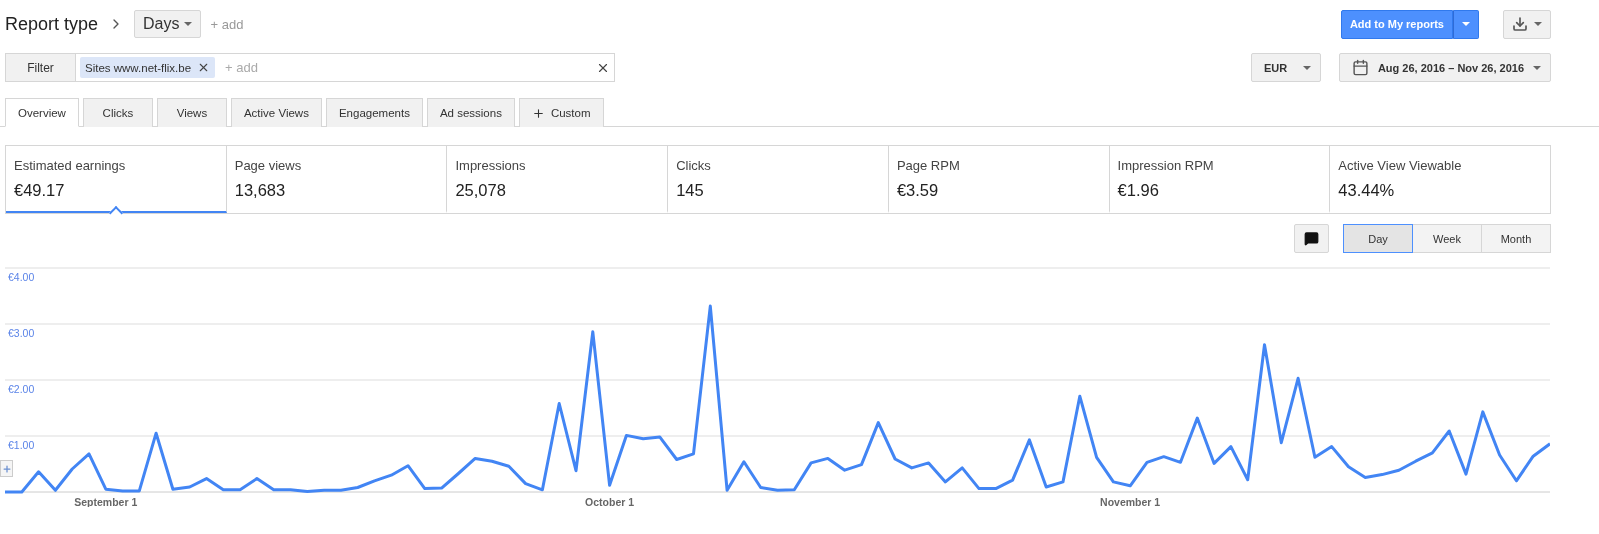 The width and height of the screenshot is (1599, 534). Describe the element at coordinates (40, 190) in the screenshot. I see `metric-value: €49.17` at that location.